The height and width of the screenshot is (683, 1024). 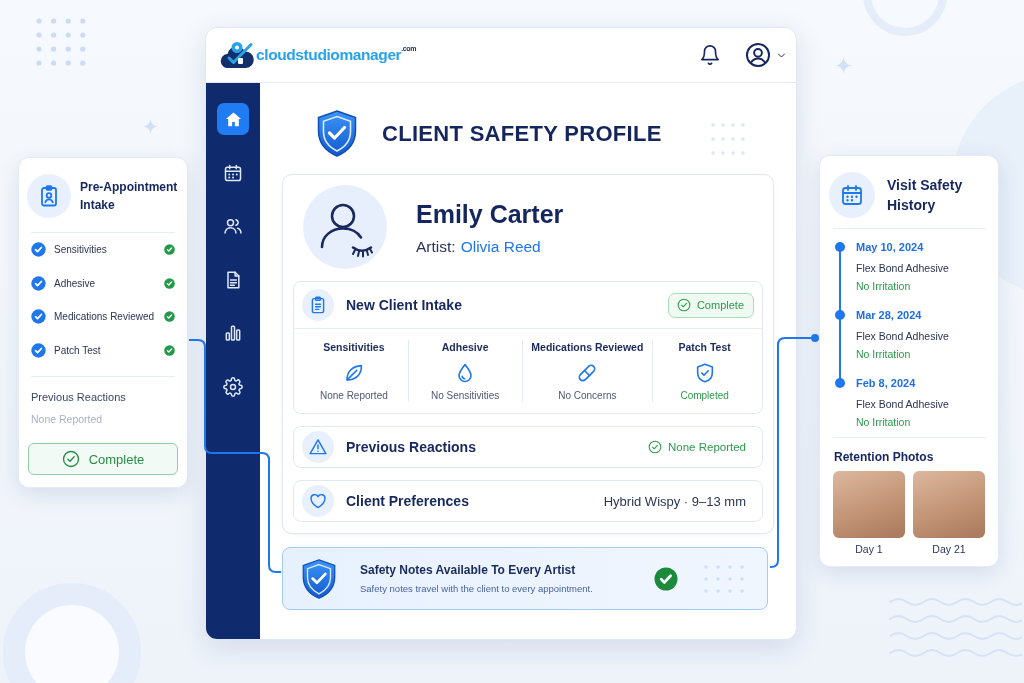 What do you see at coordinates (710, 55) in the screenshot?
I see `notifications-icon` at bounding box center [710, 55].